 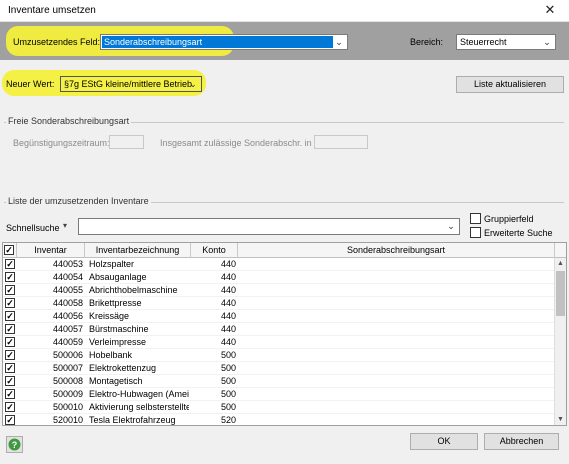 I want to click on table-row: ✓ 500007 Elektrokettenzug 500, so click(x=279, y=368).